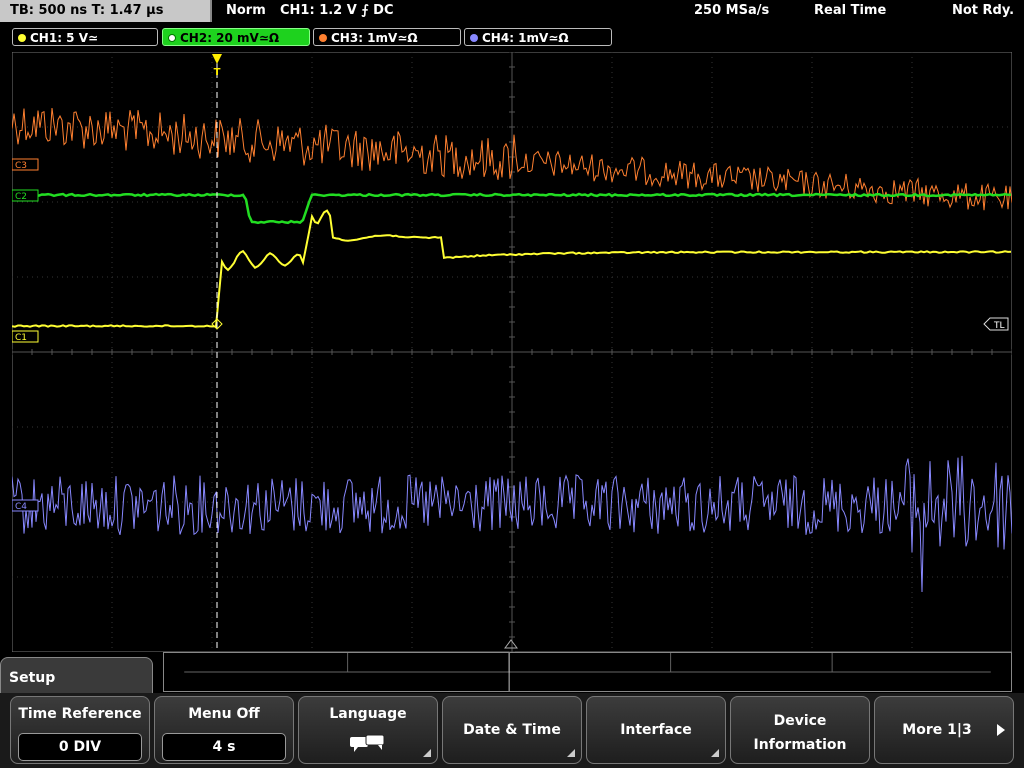 This screenshot has width=1024, height=768. What do you see at coordinates (246, 10) in the screenshot?
I see `trigger-mode: Norm` at bounding box center [246, 10].